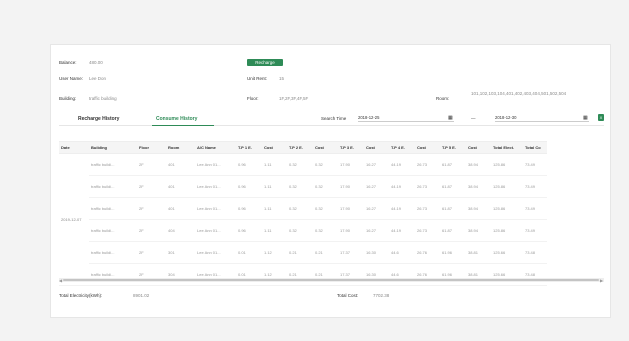  What do you see at coordinates (151, 147) in the screenshot?
I see `column-header: Floor` at bounding box center [151, 147].